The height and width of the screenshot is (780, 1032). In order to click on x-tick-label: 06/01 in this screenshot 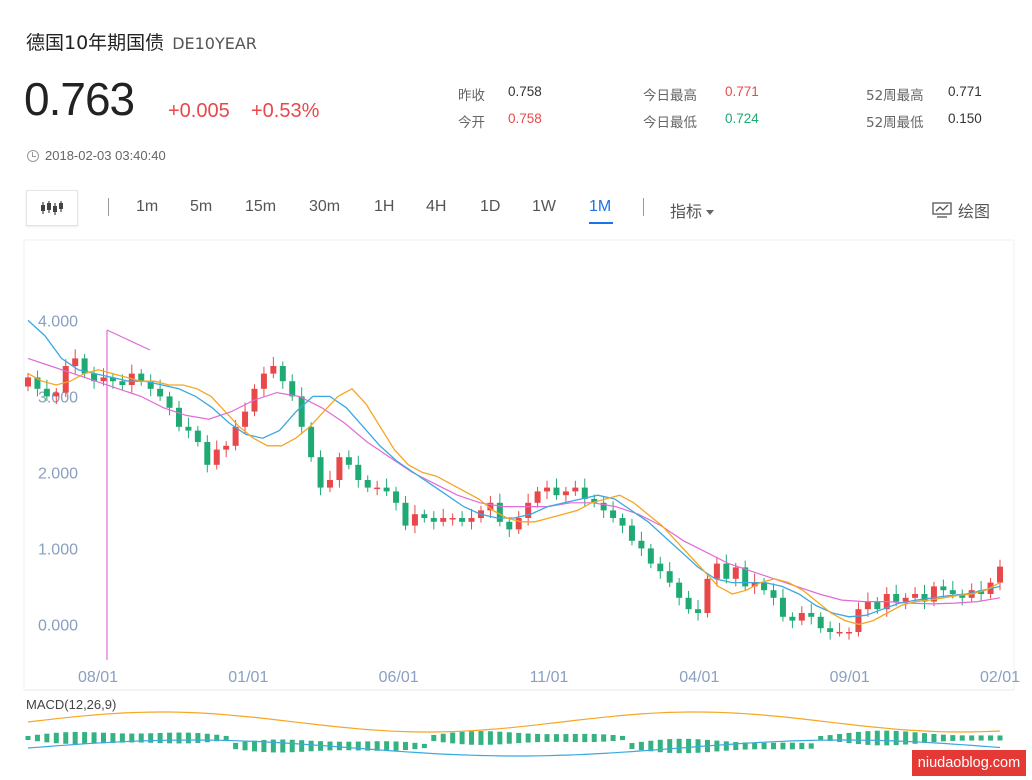, I will do `click(399, 677)`.